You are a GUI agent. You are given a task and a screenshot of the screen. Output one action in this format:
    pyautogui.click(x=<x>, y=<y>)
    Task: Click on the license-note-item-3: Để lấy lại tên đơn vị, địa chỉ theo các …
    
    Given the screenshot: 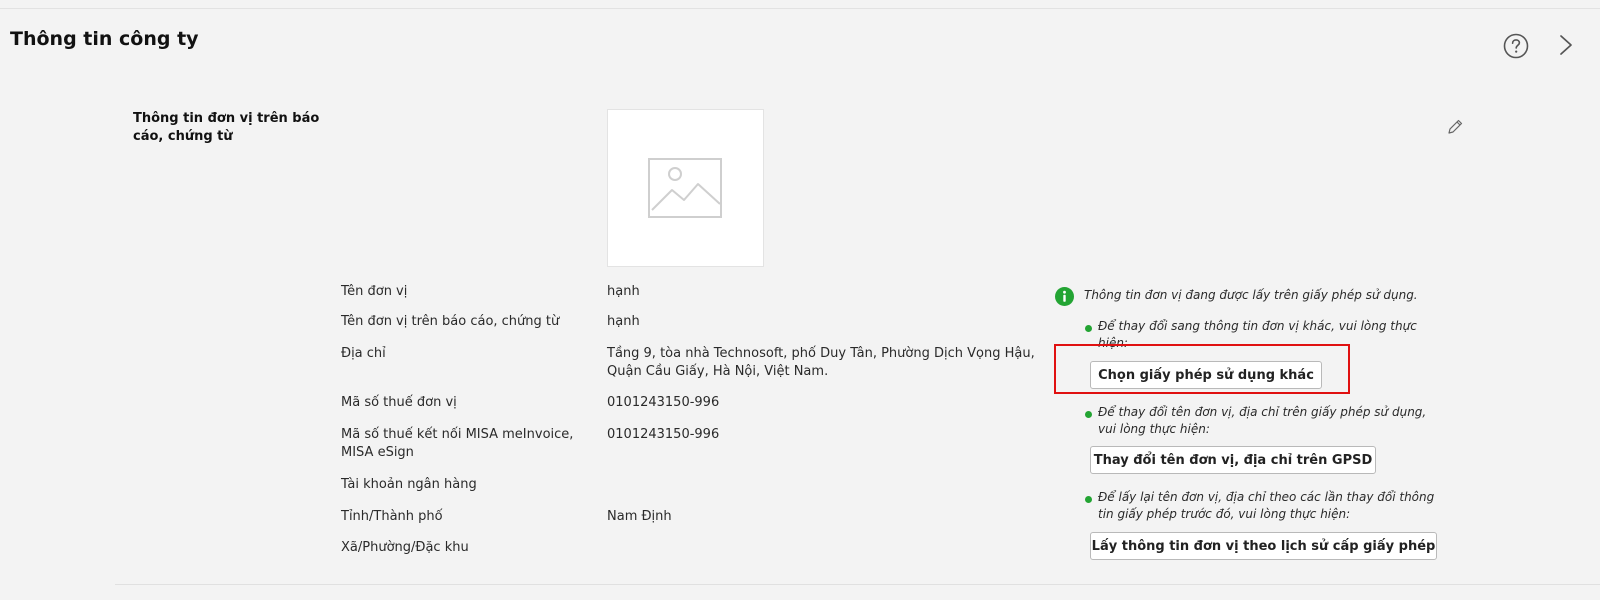 What is the action you would take?
    pyautogui.click(x=1266, y=505)
    